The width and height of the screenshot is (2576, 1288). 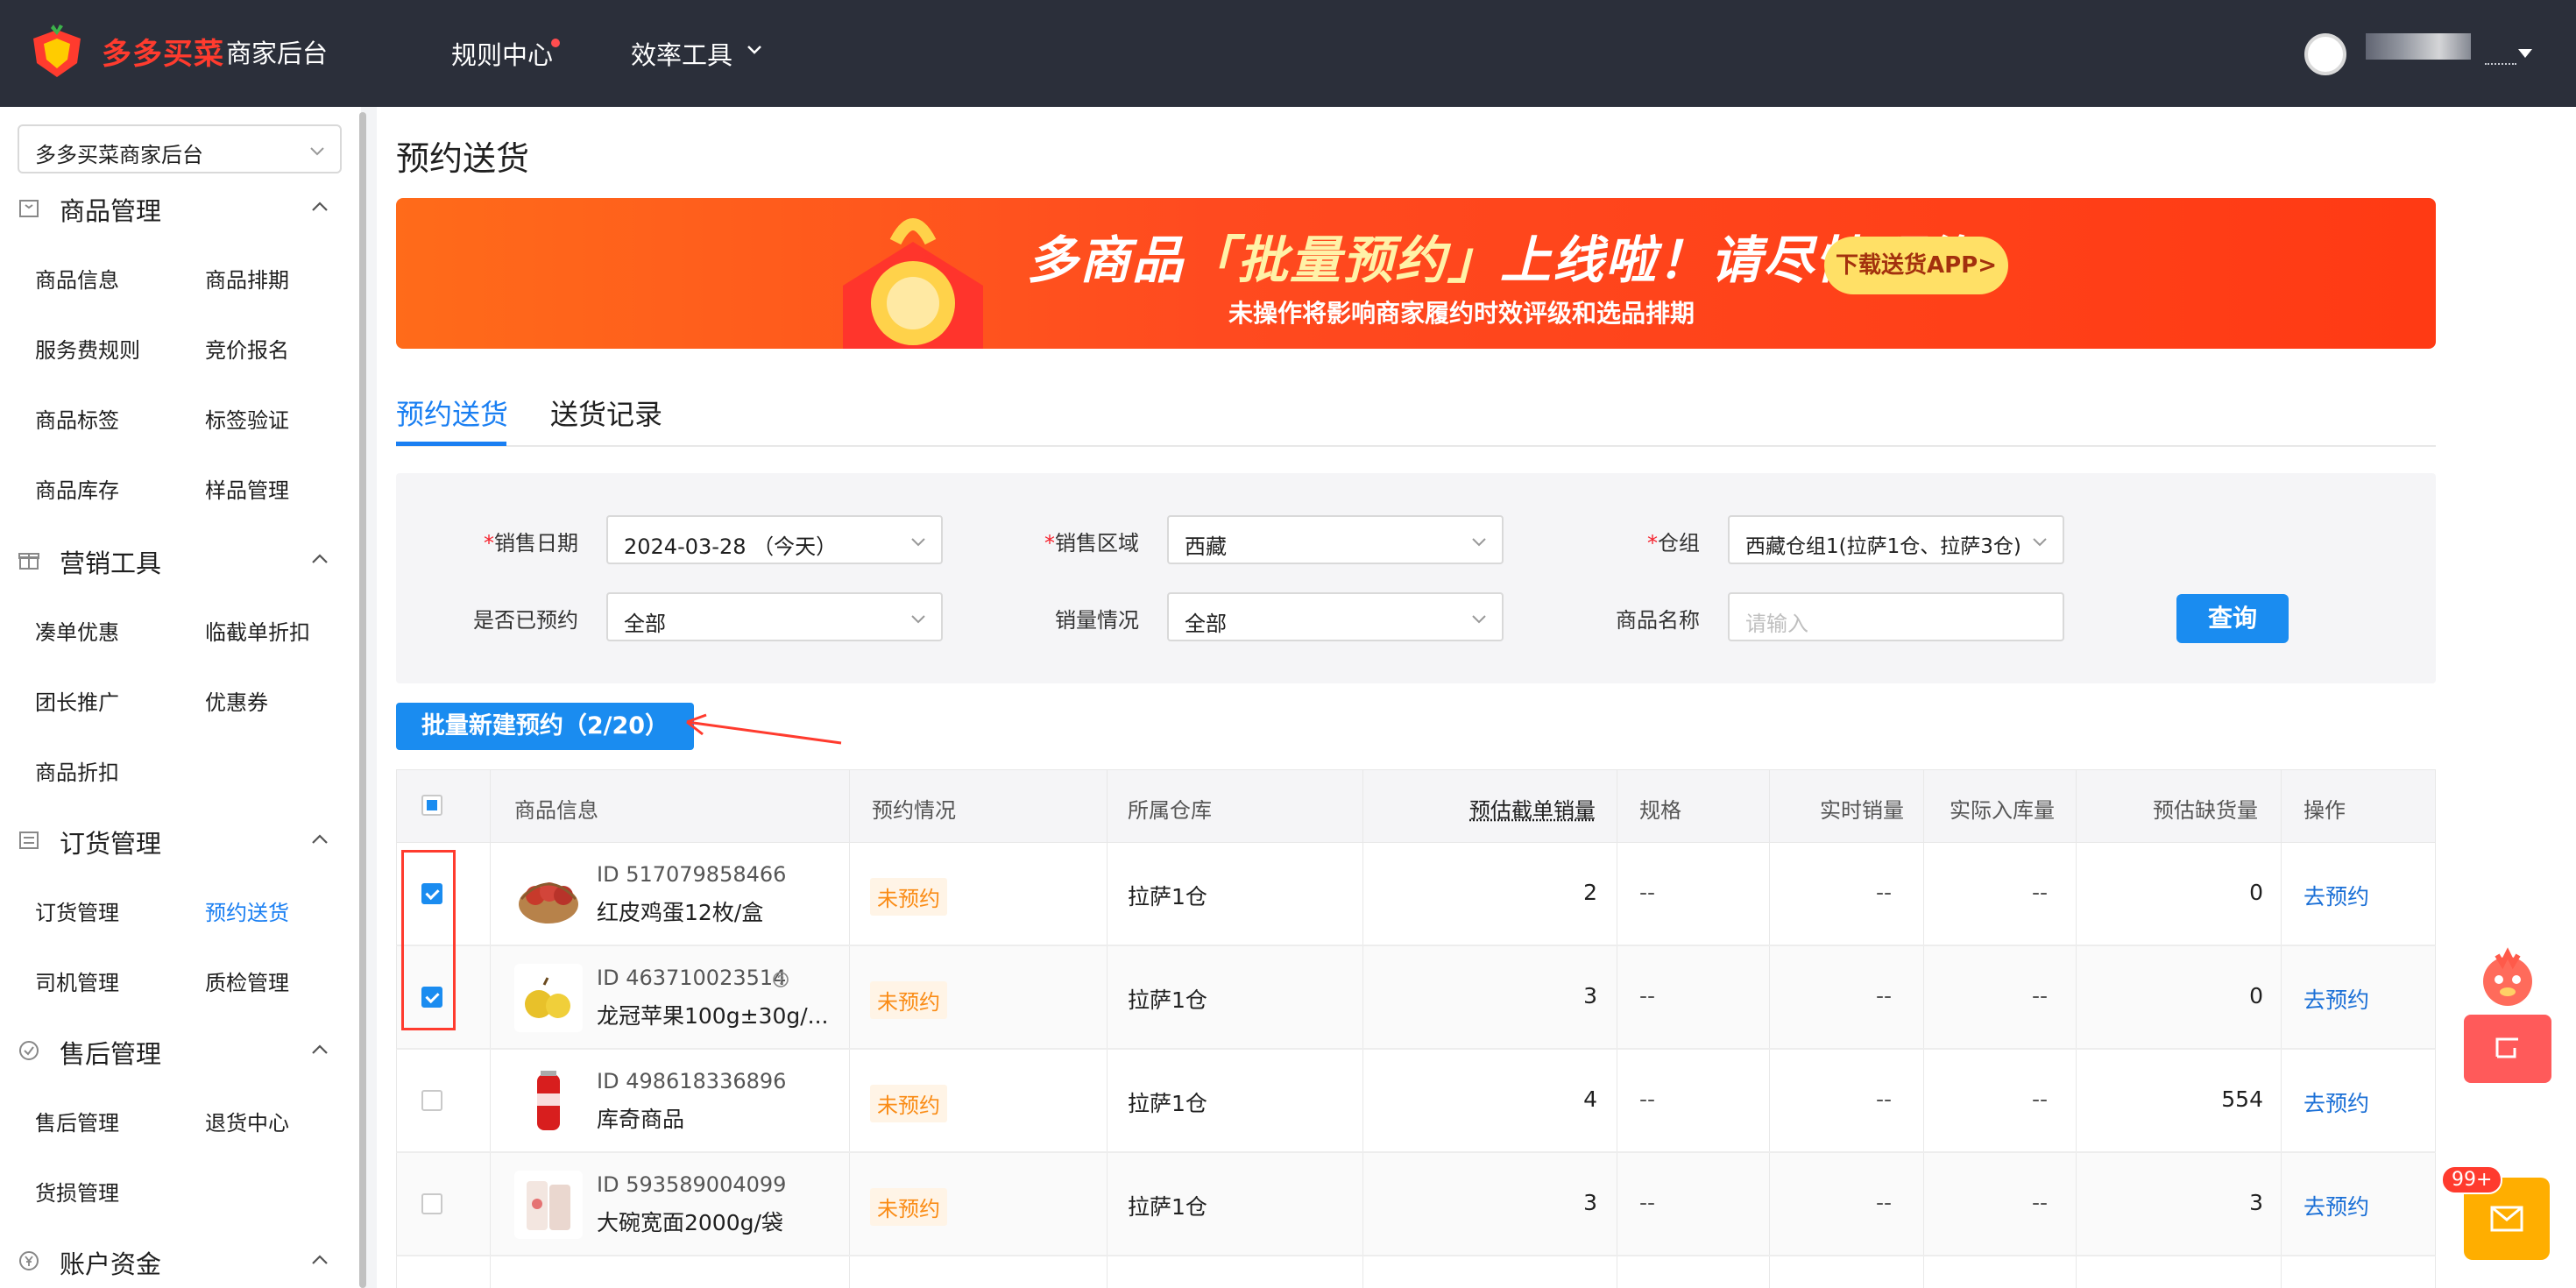 What do you see at coordinates (247, 488) in the screenshot?
I see `sidebar-item-samples: 样品管理` at bounding box center [247, 488].